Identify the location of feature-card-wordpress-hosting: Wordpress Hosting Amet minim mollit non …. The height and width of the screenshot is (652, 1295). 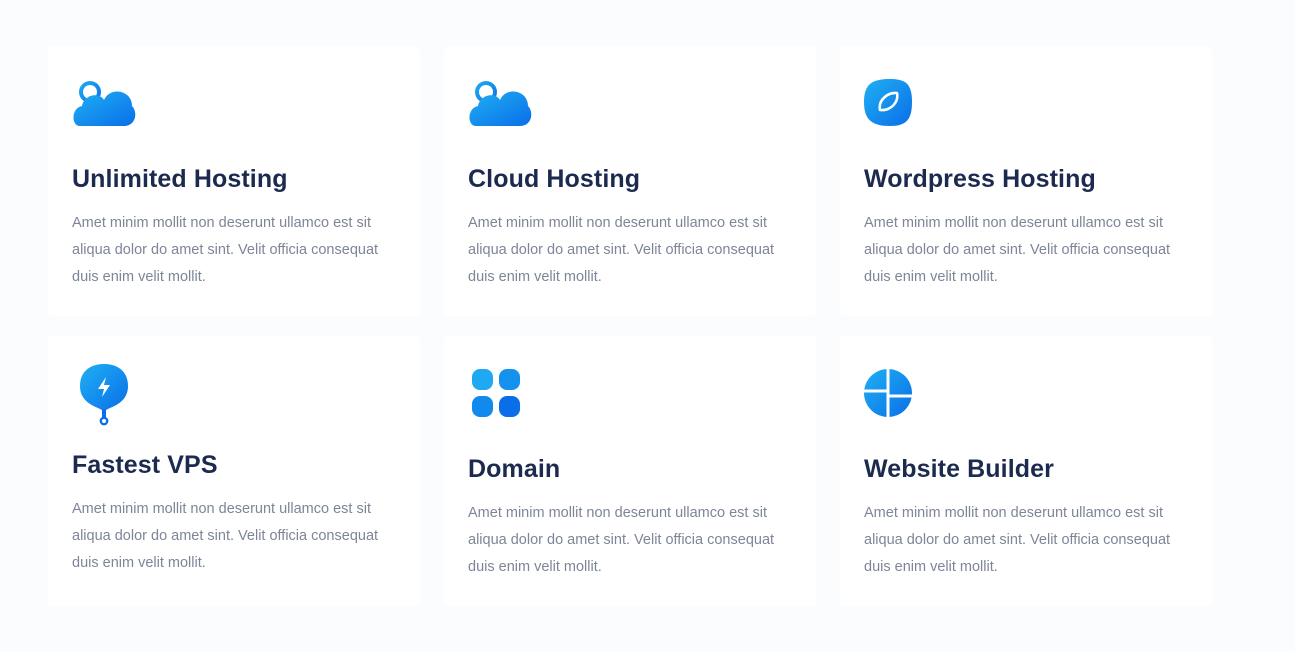
(1026, 181).